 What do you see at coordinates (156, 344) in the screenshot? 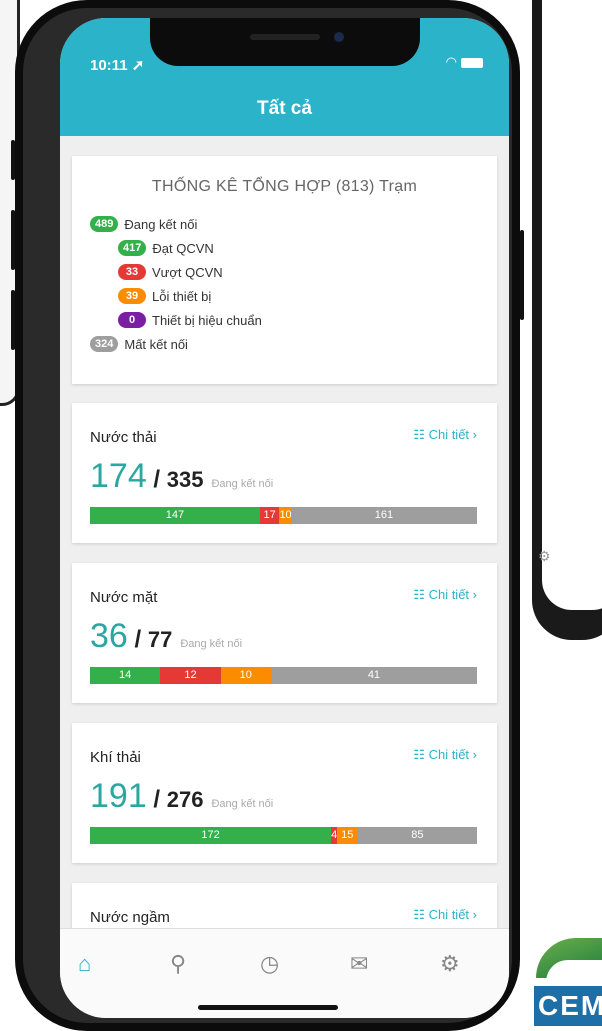
I see `summary-row-label: Mất kết nối` at bounding box center [156, 344].